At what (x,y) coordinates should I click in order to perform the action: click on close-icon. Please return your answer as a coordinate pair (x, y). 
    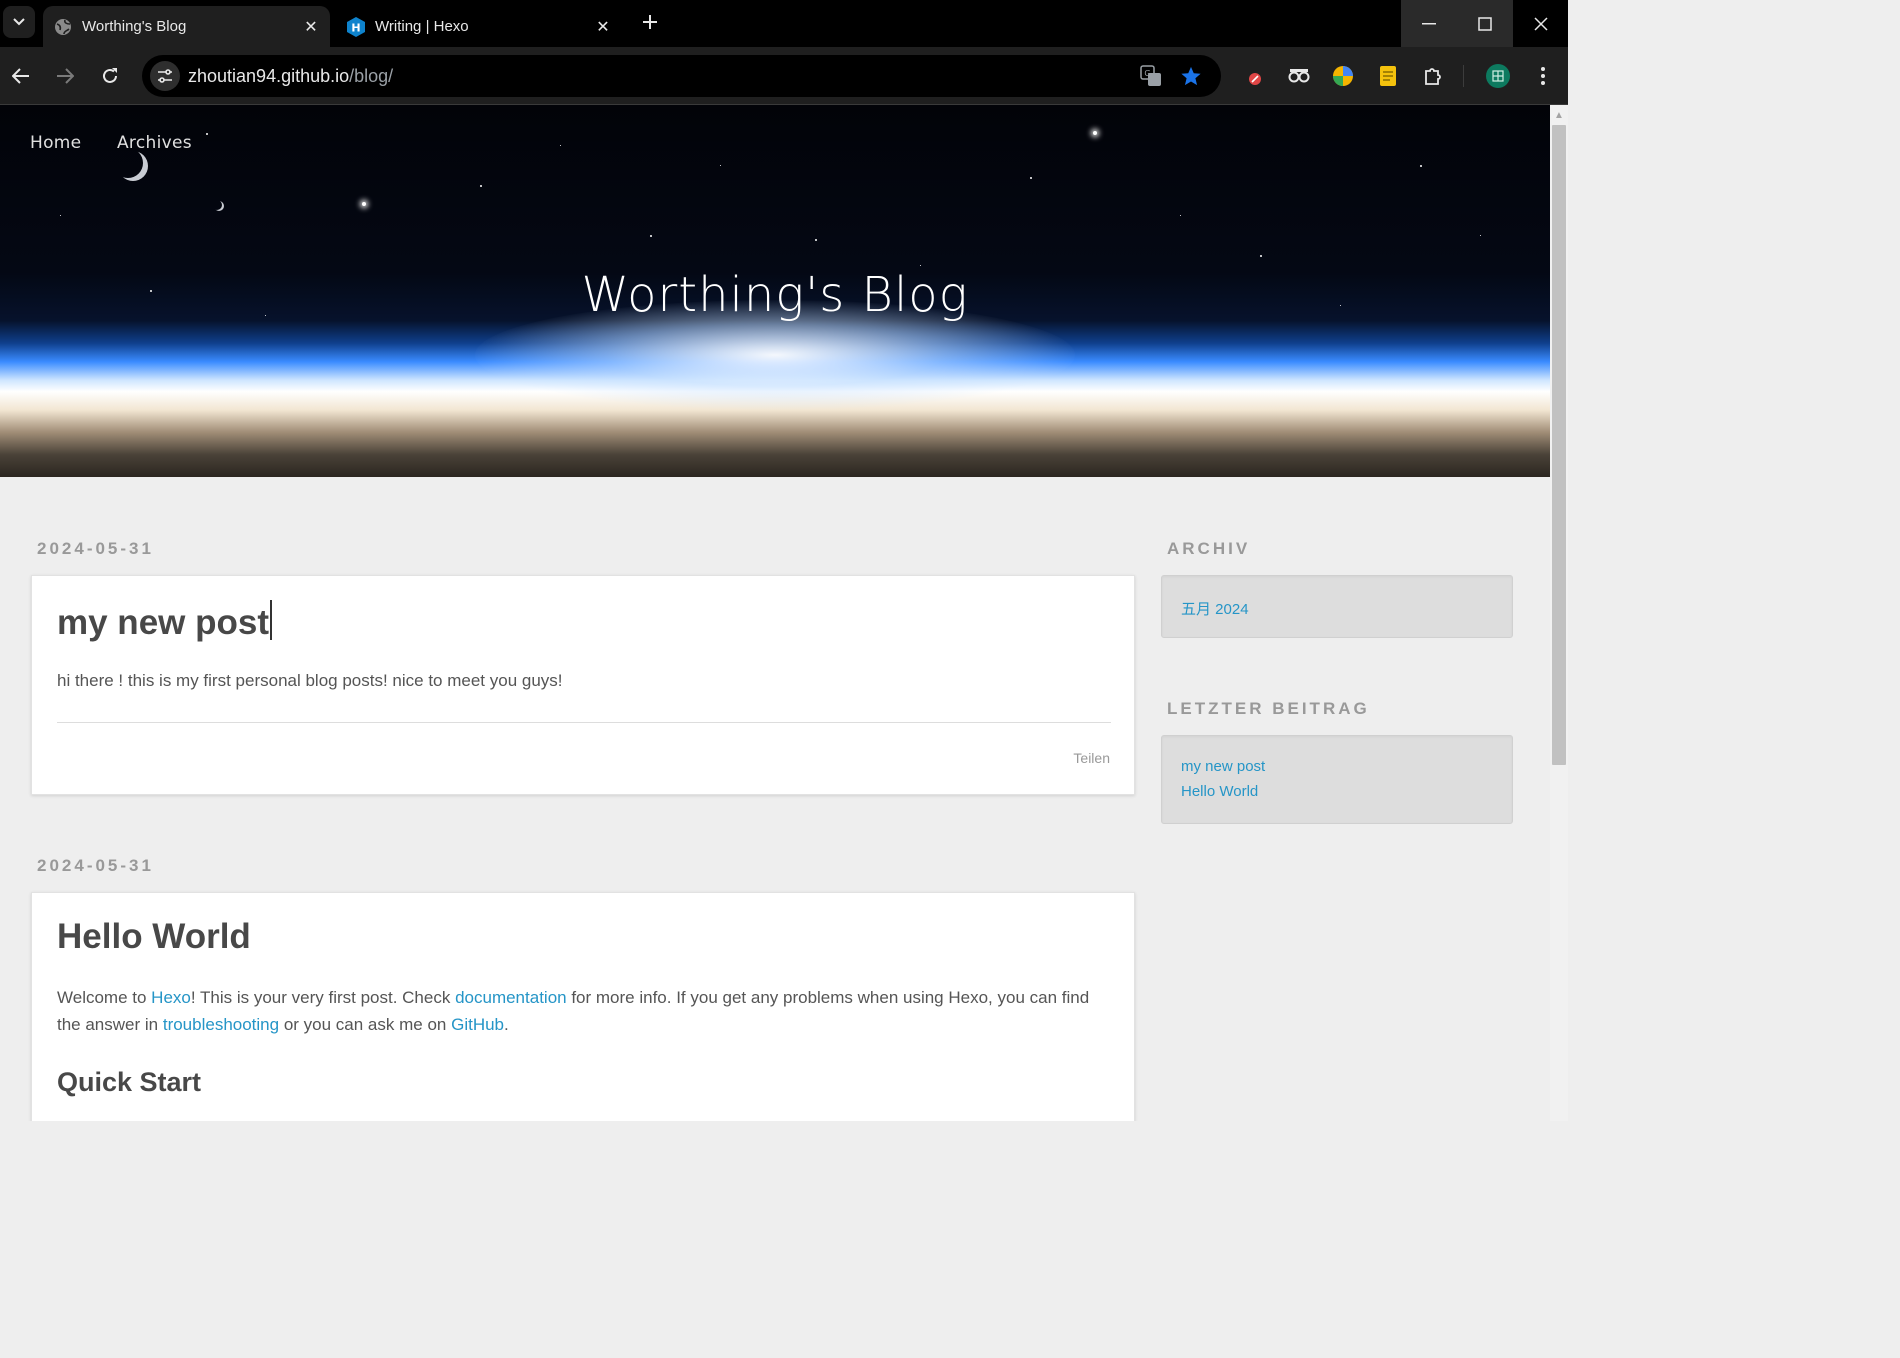
    Looking at the image, I should click on (1541, 23).